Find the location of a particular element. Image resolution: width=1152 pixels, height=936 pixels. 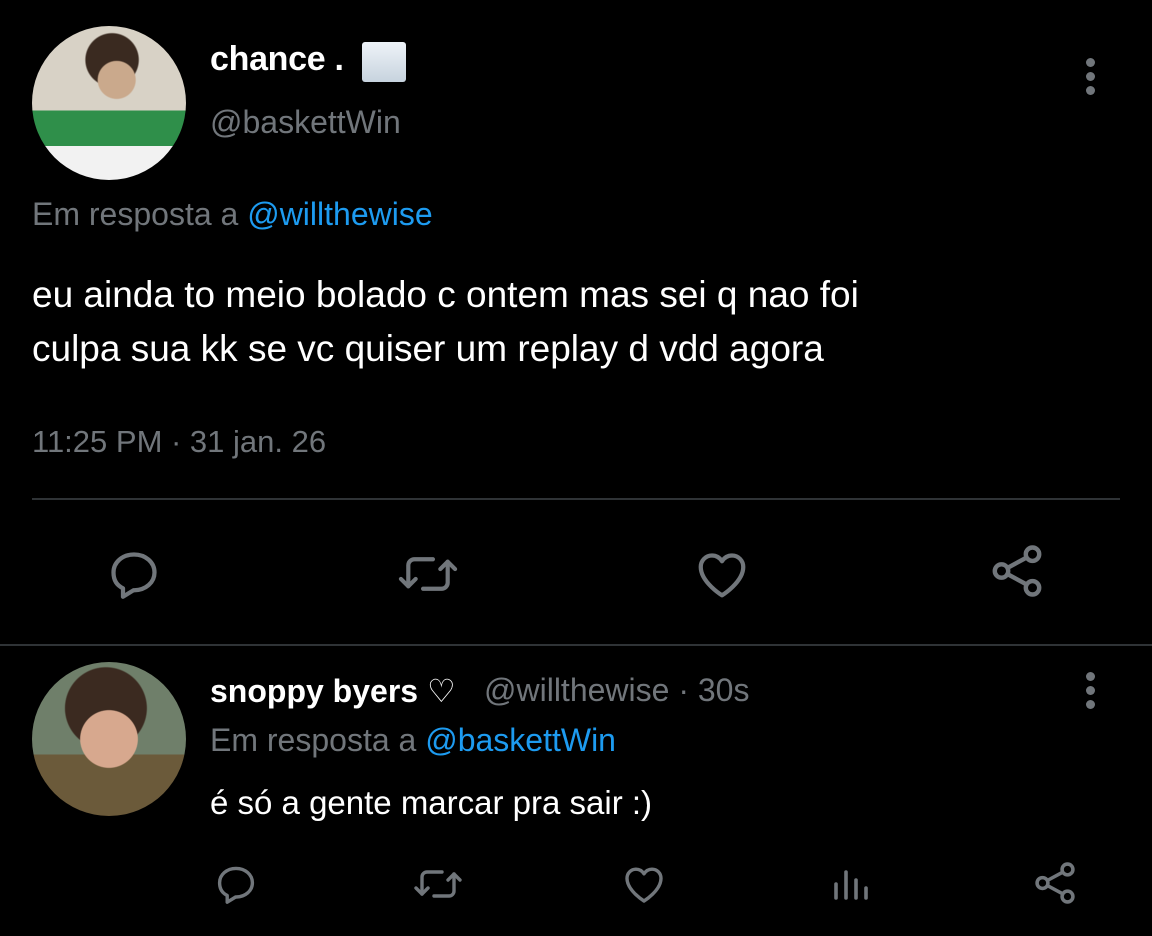

user-handle-time: @willthewise · 30s is located at coordinates (616, 690).